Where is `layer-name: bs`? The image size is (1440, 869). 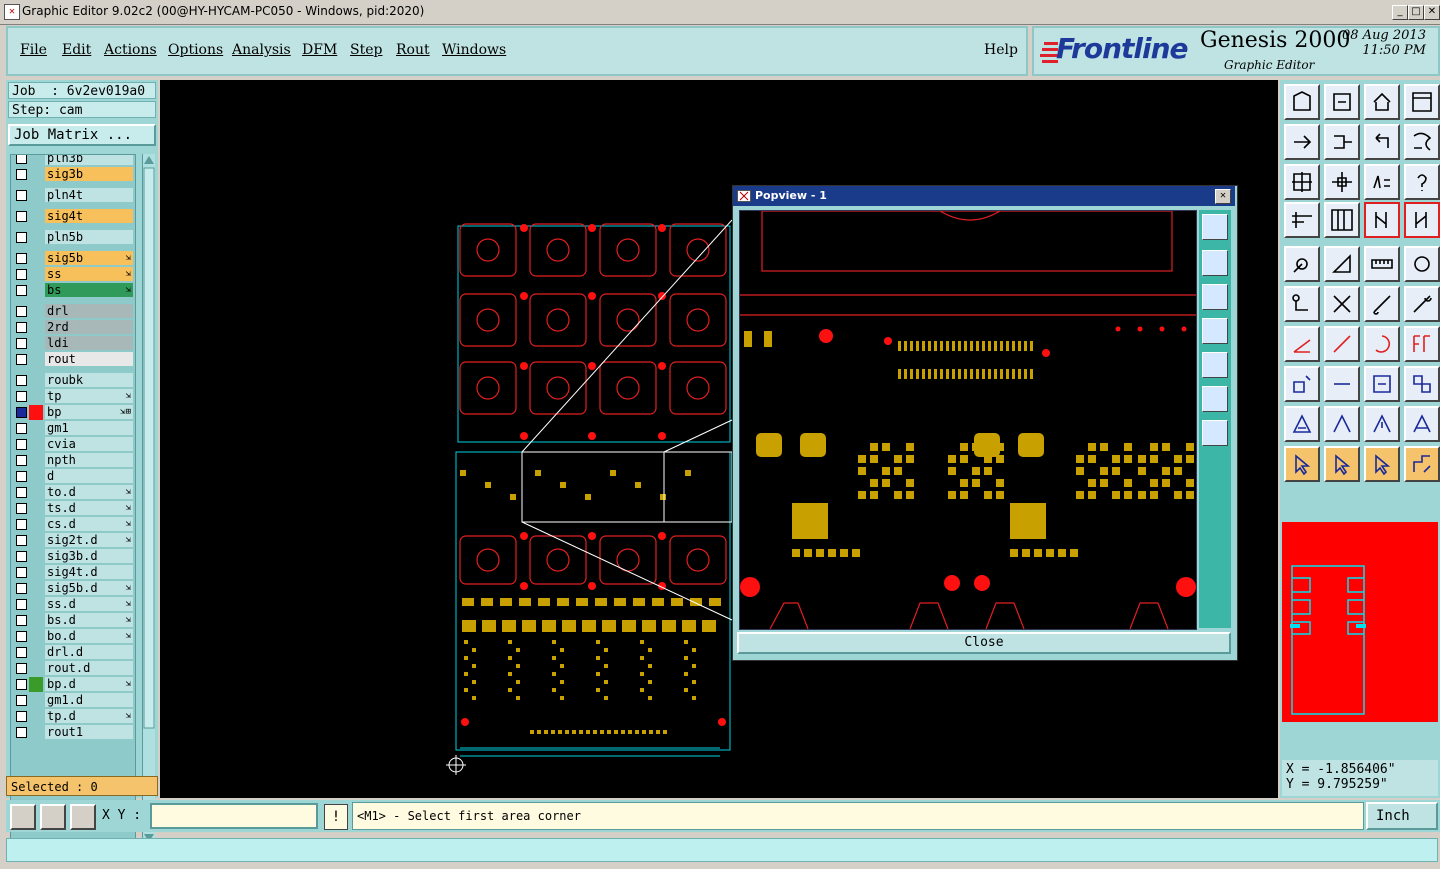 layer-name: bs is located at coordinates (89, 290).